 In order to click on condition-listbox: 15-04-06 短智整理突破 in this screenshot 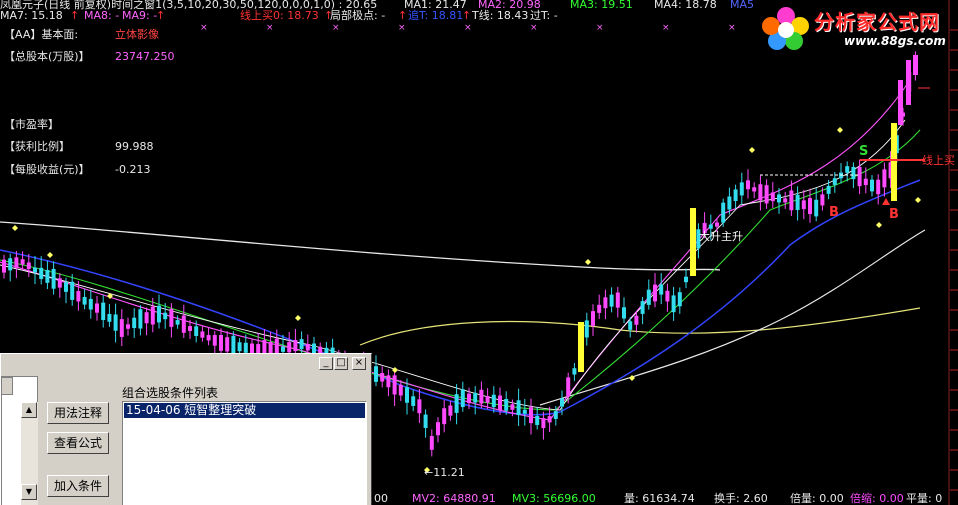, I will do `click(244, 453)`.